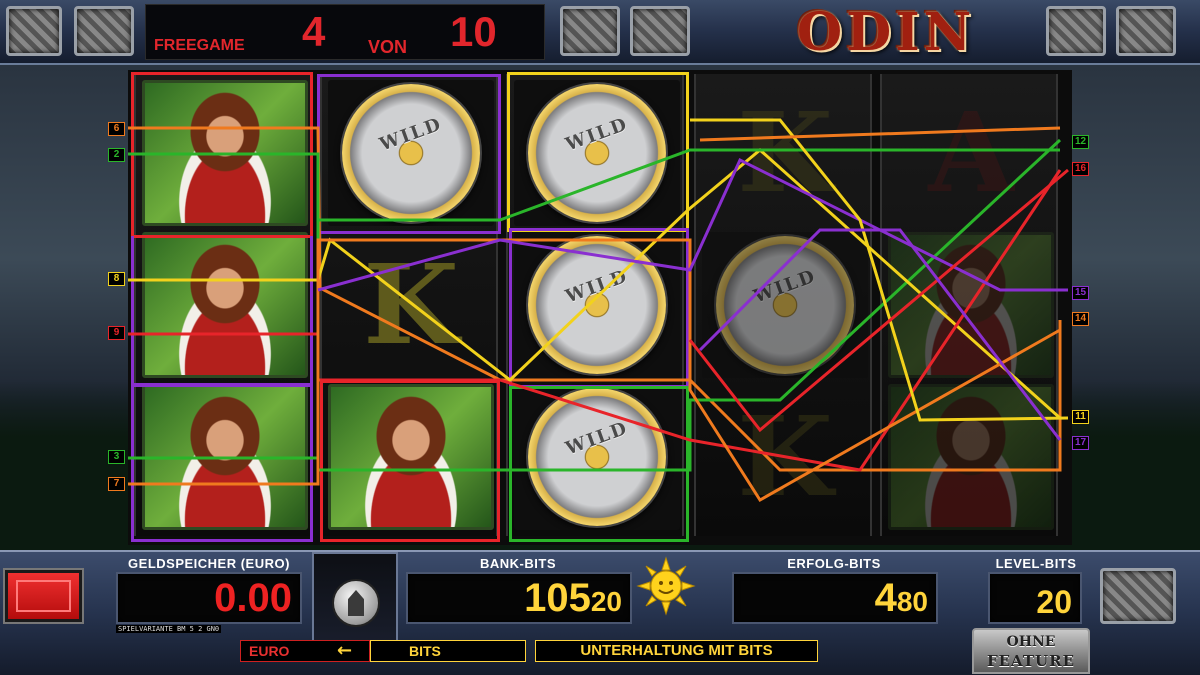 This screenshot has width=1200, height=675. I want to click on ohne-label: OHNE, so click(1031, 642).